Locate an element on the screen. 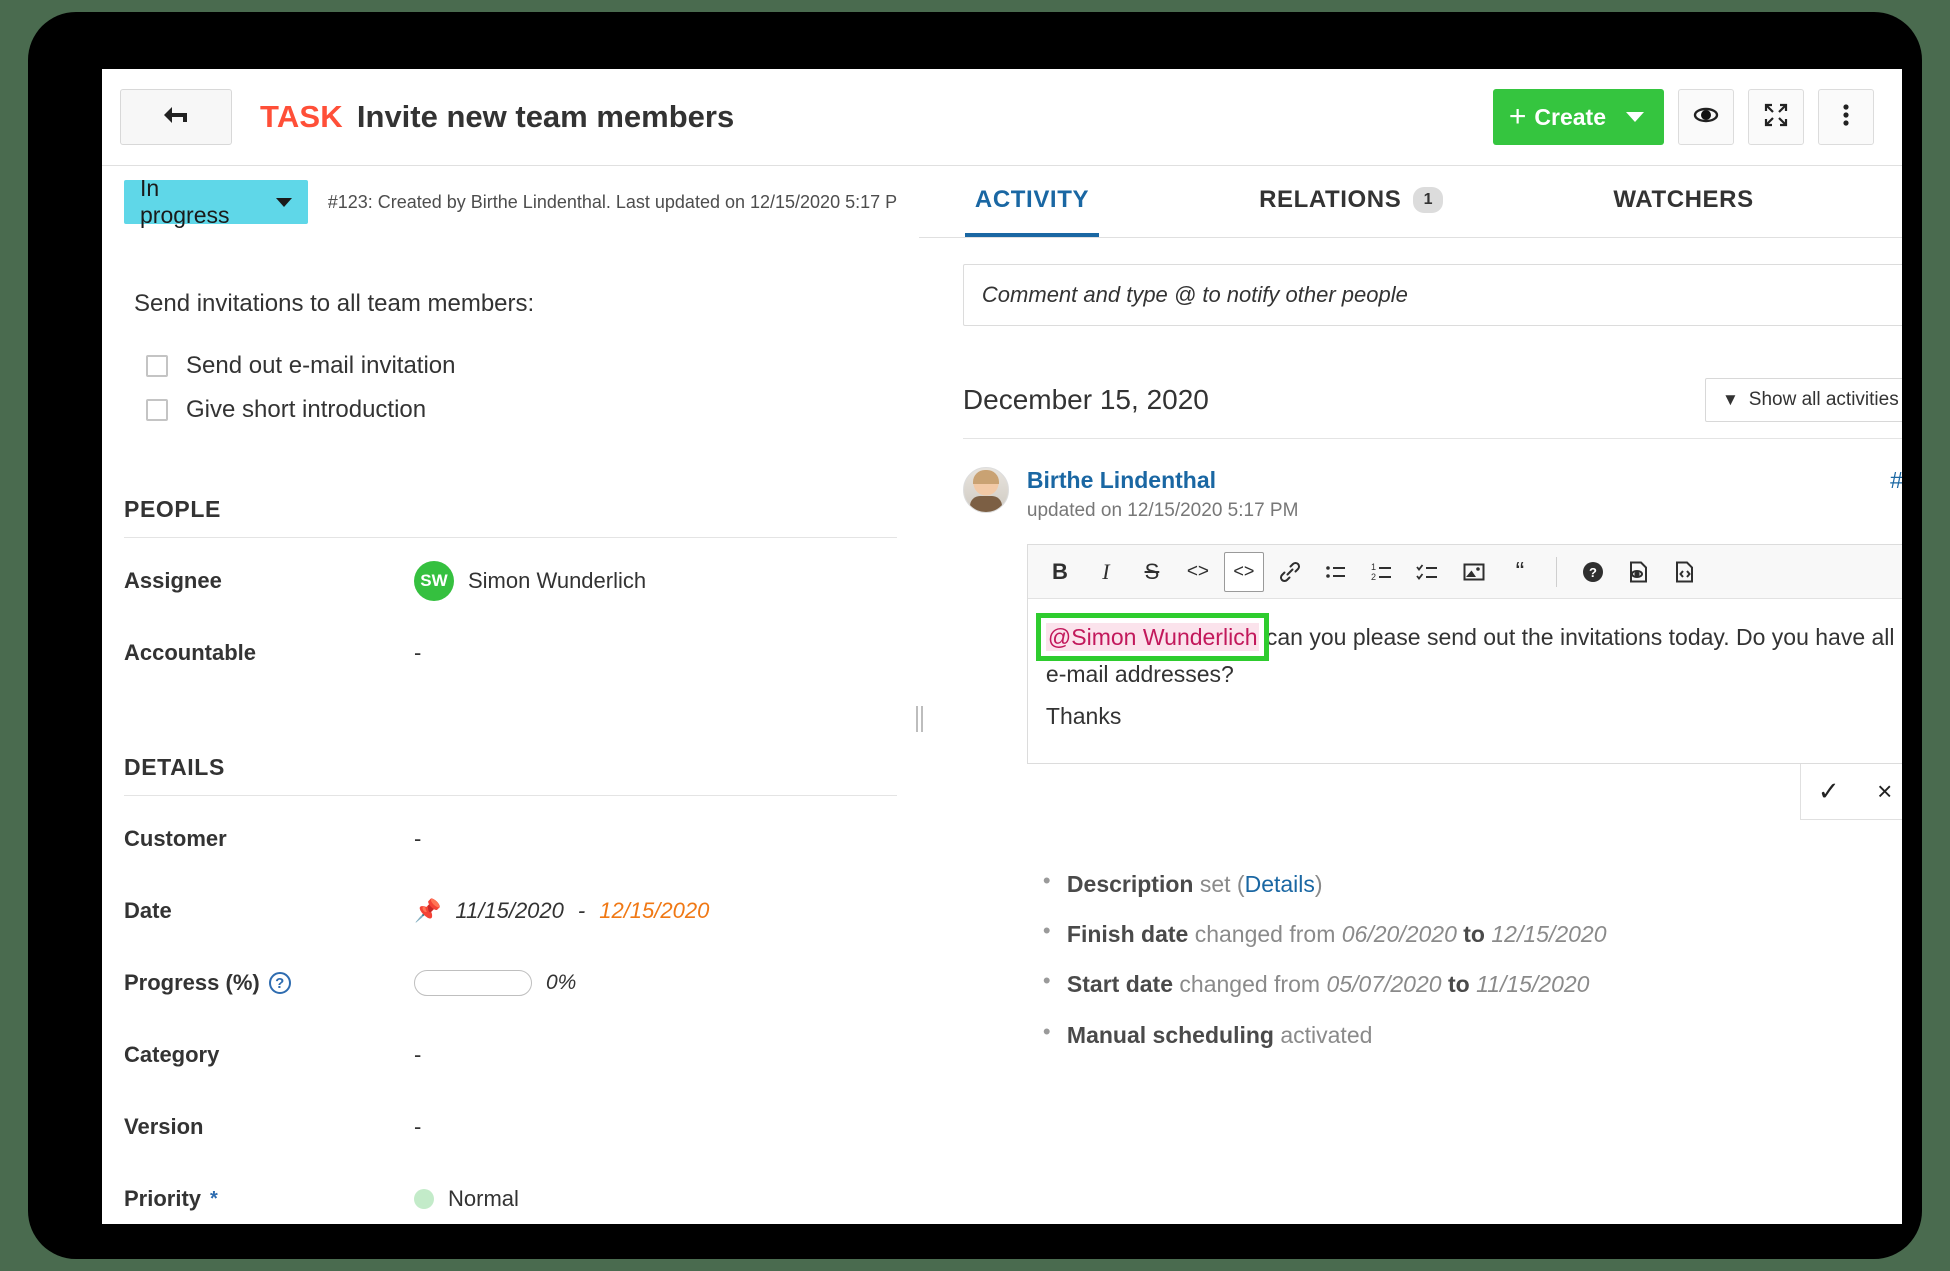  activity-field: Description is located at coordinates (1130, 883).